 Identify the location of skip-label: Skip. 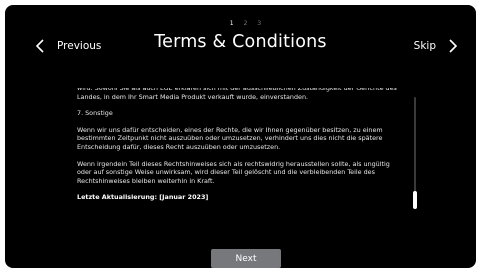
(424, 46).